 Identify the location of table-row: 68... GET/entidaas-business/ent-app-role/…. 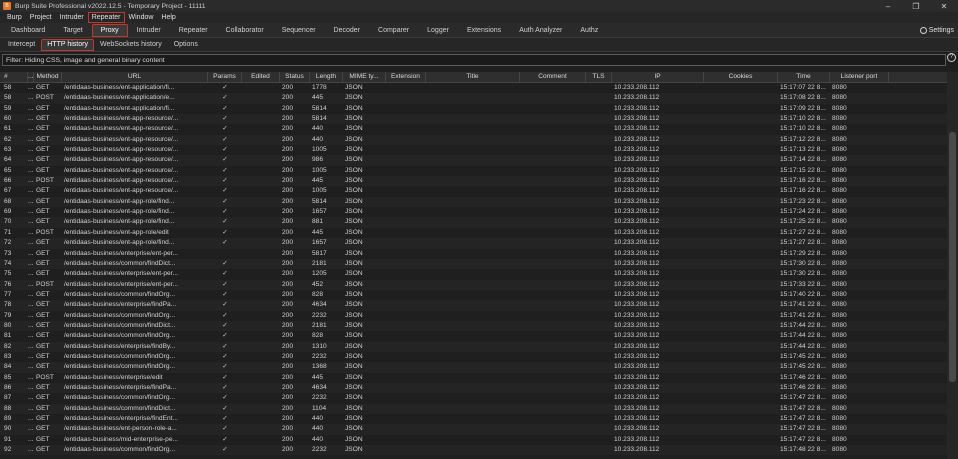
(473, 202).